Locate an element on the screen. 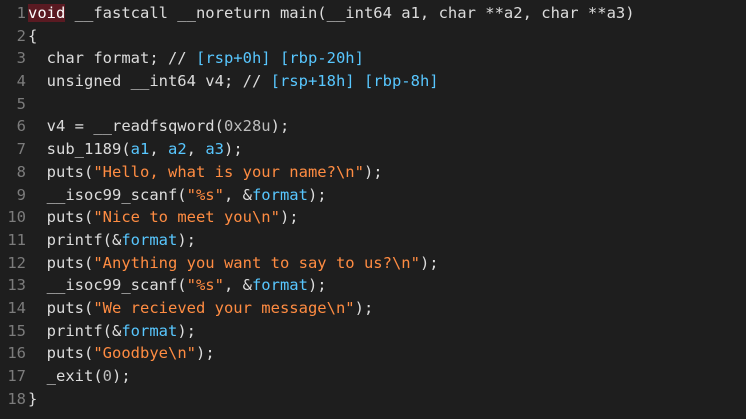 This screenshot has height=419, width=746. code-token: _exit( is located at coordinates (65, 376).